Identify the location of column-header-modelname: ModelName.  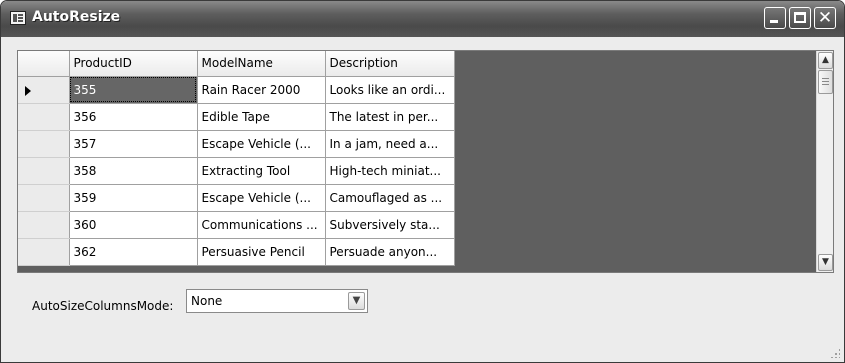
(261, 64).